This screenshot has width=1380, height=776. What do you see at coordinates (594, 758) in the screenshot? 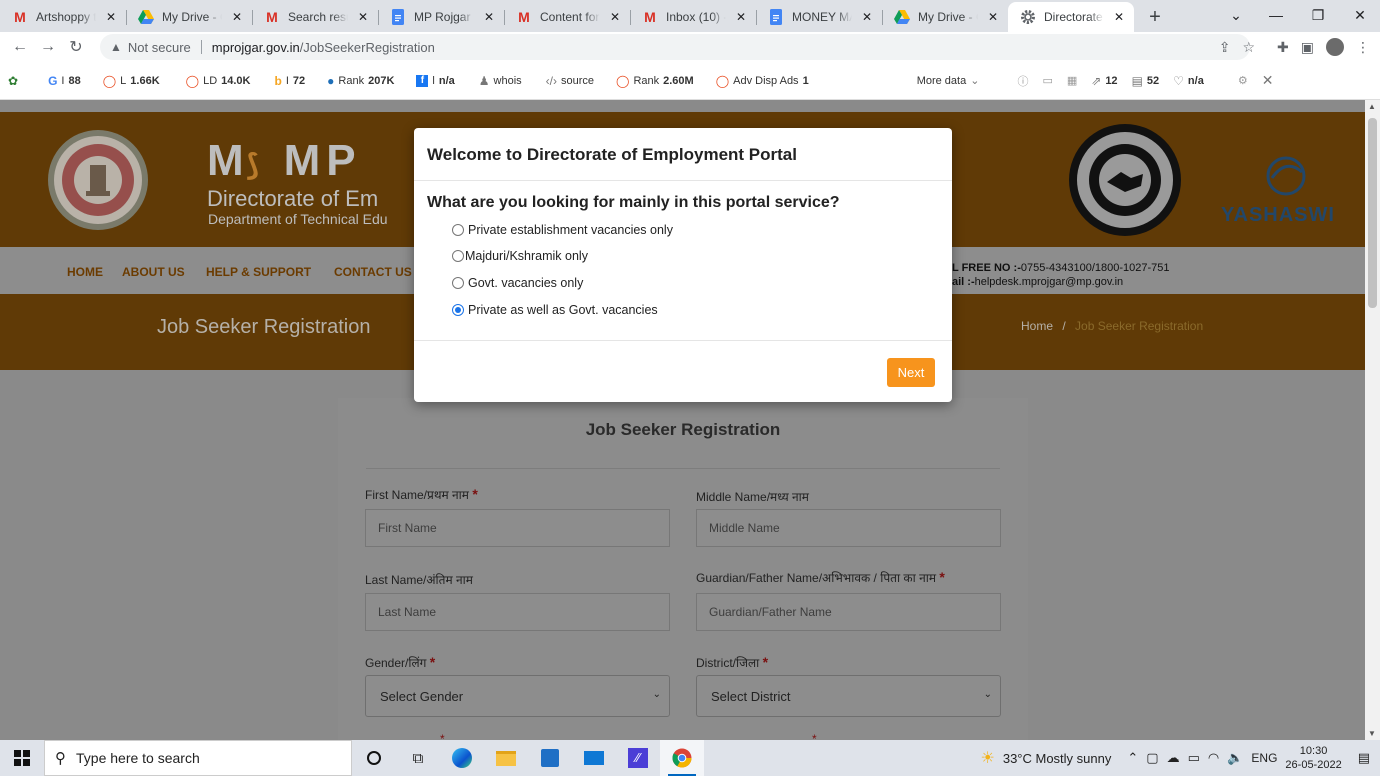
I see `mail-icon` at bounding box center [594, 758].